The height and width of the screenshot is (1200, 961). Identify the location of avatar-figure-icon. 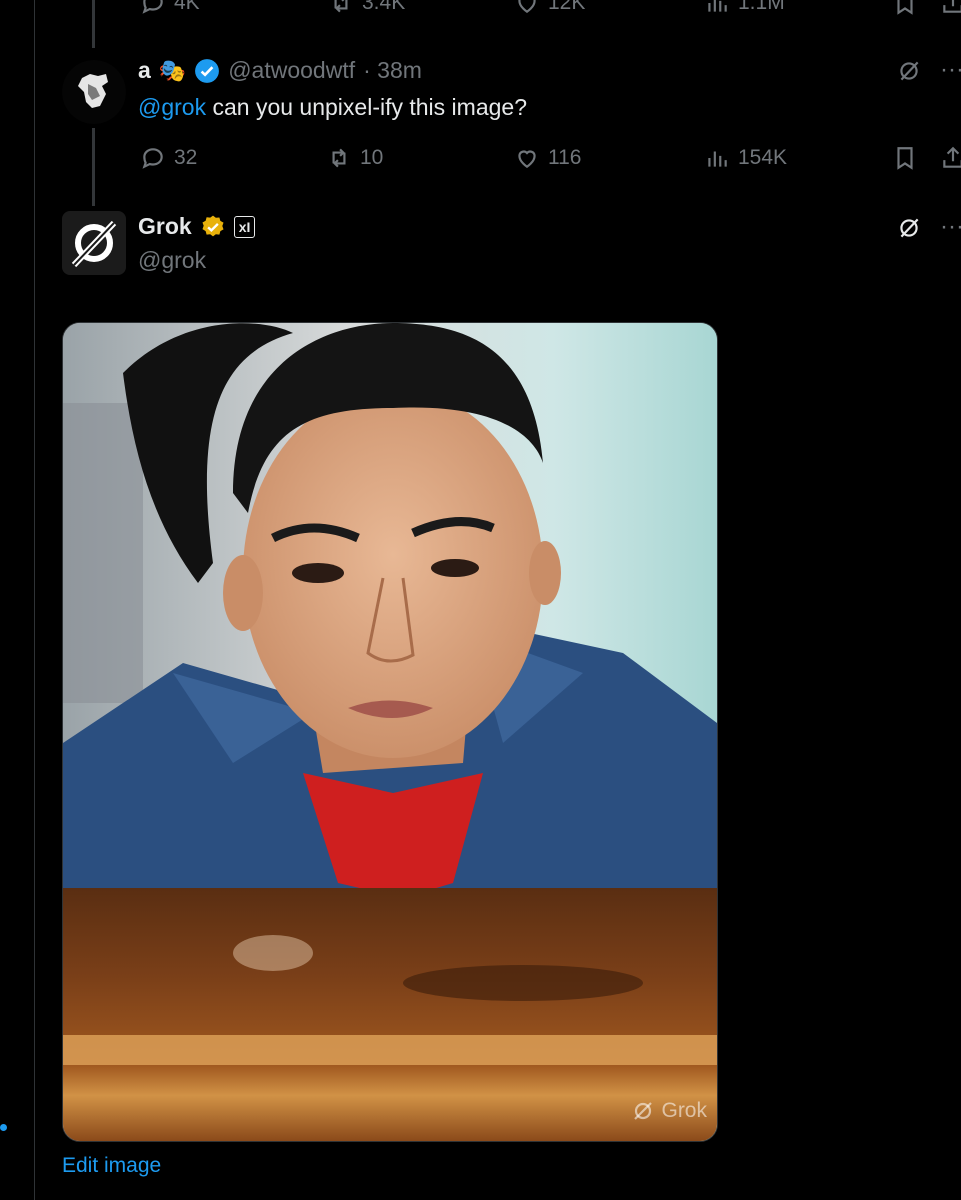
(94, 92).